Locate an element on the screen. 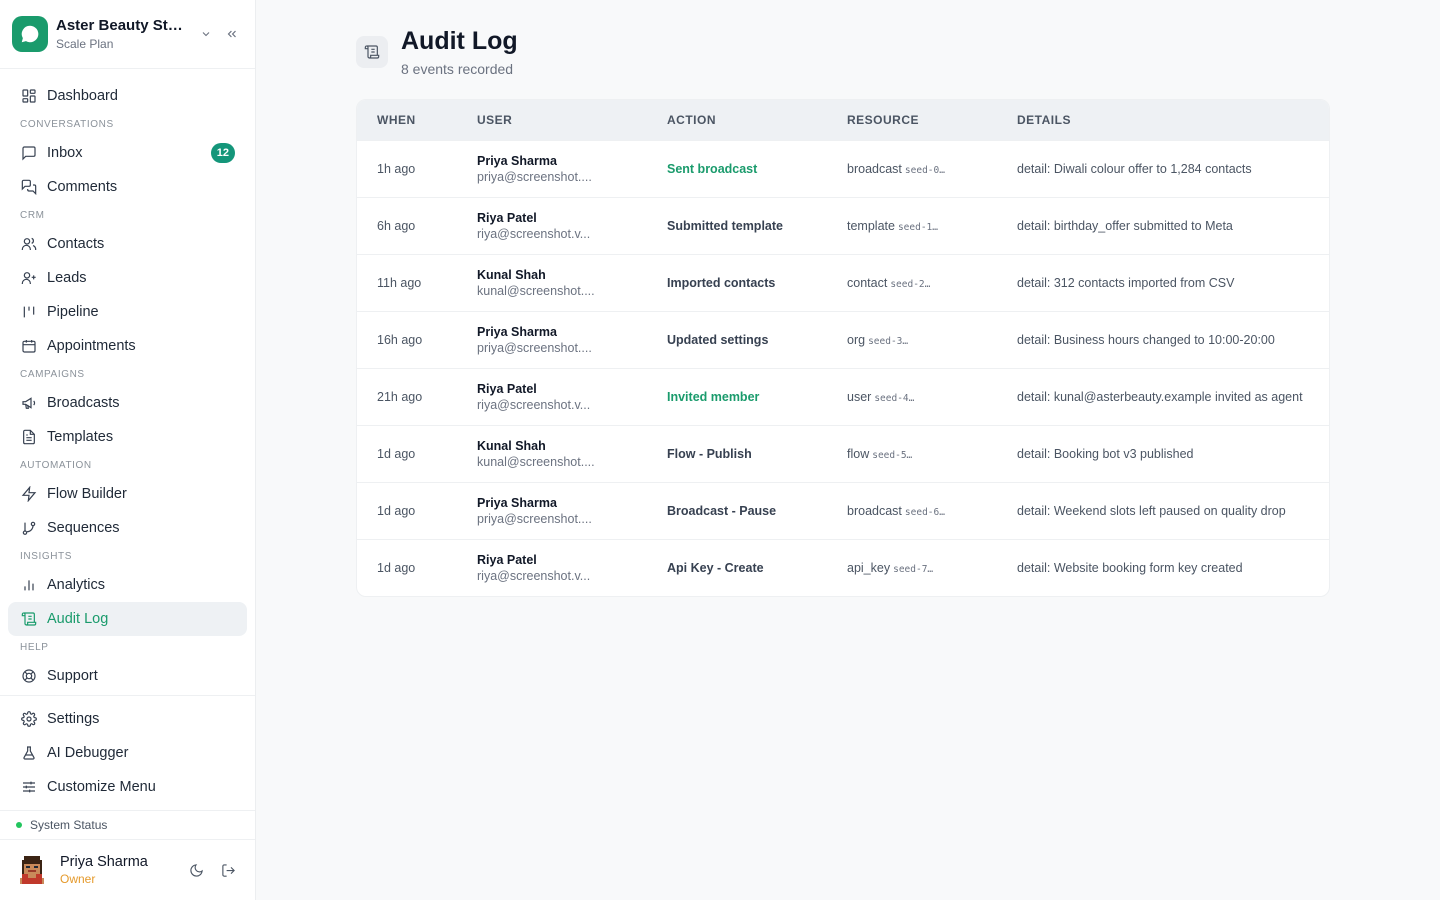 Image resolution: width=1440 pixels, height=900 pixels. sidebar-item-ai-debugger: AI Debugger is located at coordinates (127, 753).